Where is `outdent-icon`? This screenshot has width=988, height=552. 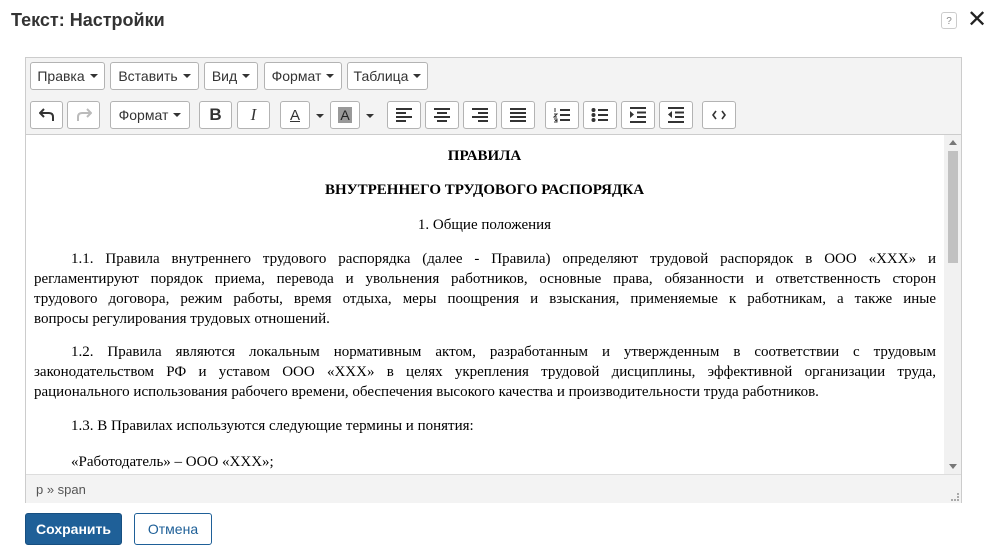 outdent-icon is located at coordinates (676, 115).